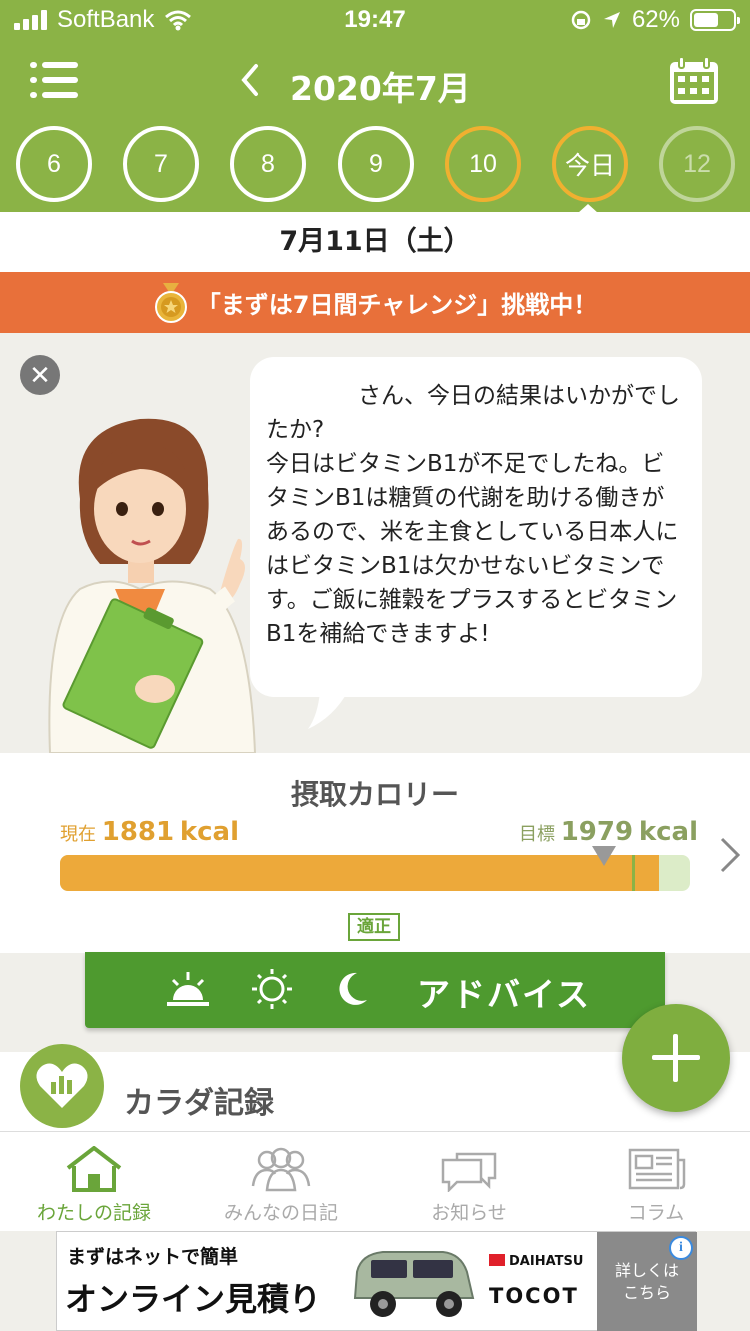 Image resolution: width=750 pixels, height=1331 pixels. Describe the element at coordinates (504, 994) in the screenshot. I see `advice-button-label: アドバイス` at that location.